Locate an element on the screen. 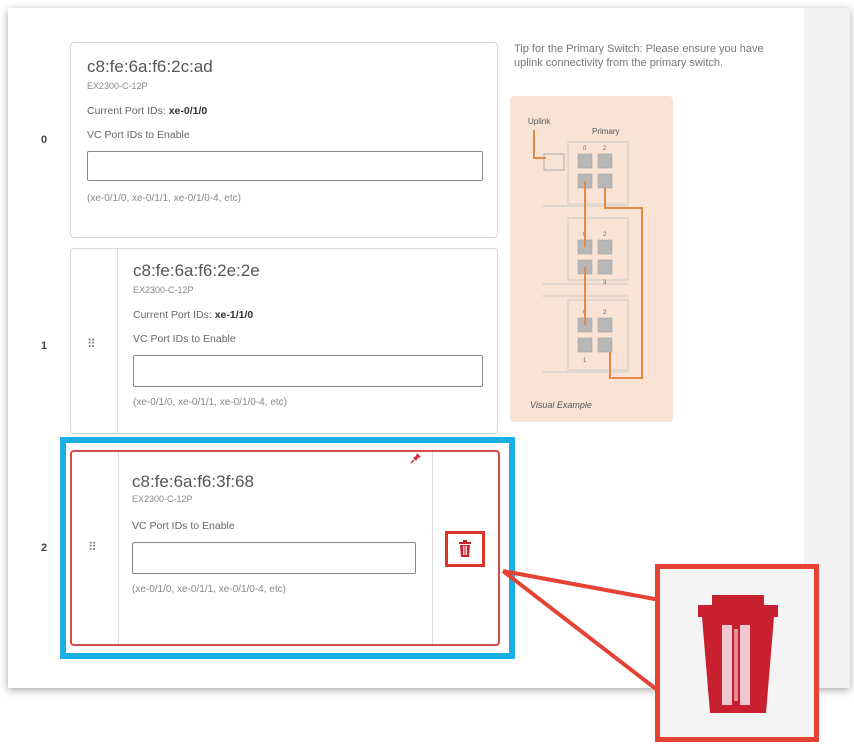  trash-icon-zoom-callout is located at coordinates (737, 653).